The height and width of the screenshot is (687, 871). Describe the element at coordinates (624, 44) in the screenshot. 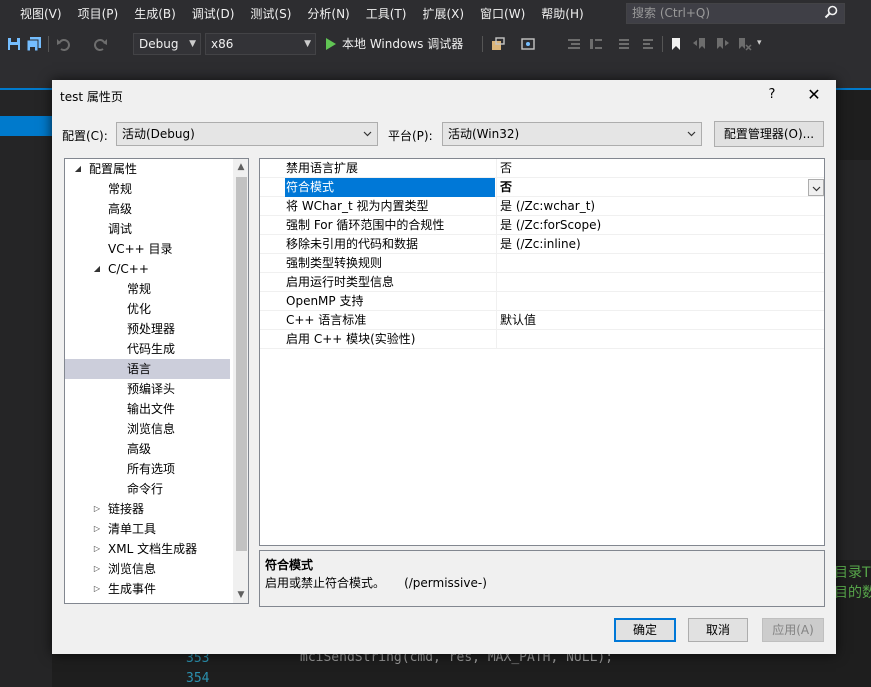

I see `comment-icon` at that location.